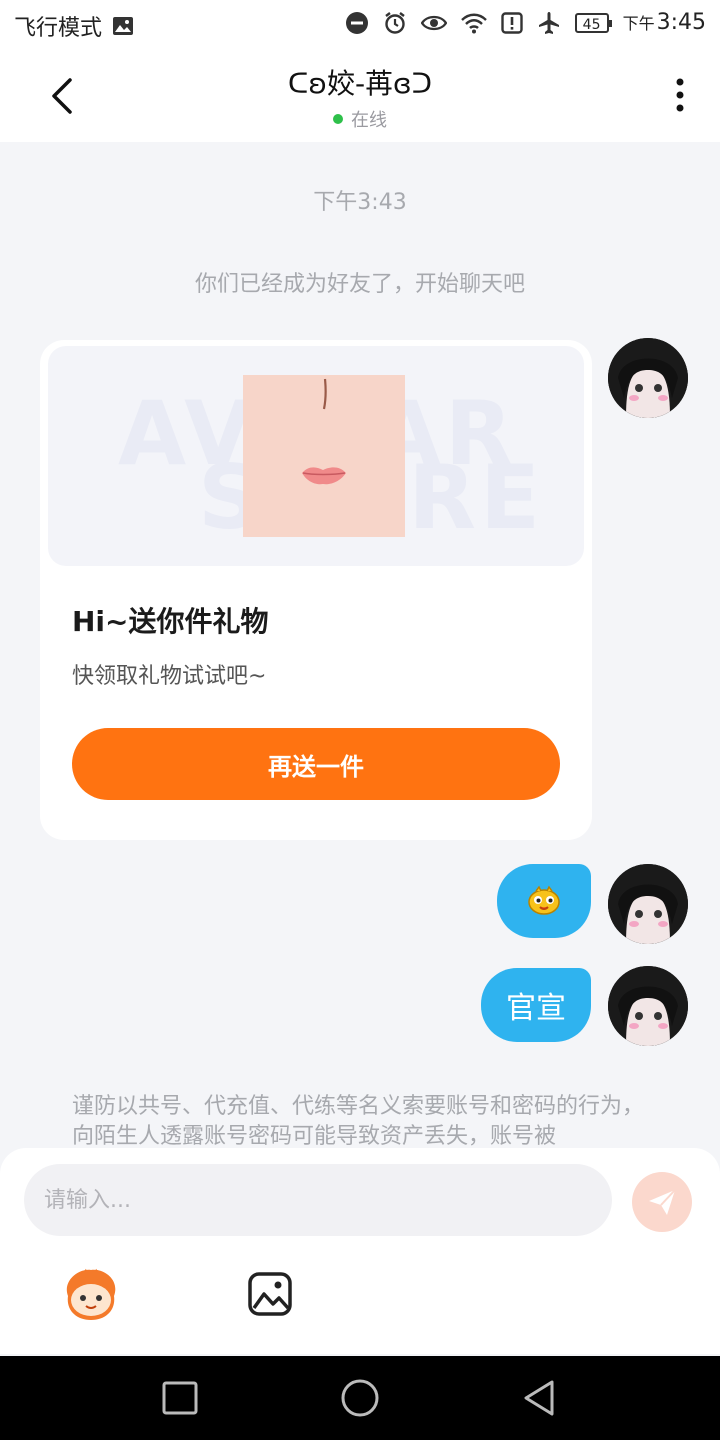 The image size is (720, 1440). What do you see at coordinates (359, 284) in the screenshot?
I see `friend-added-notice: 你们已经成为好友了，开始聊天吧` at bounding box center [359, 284].